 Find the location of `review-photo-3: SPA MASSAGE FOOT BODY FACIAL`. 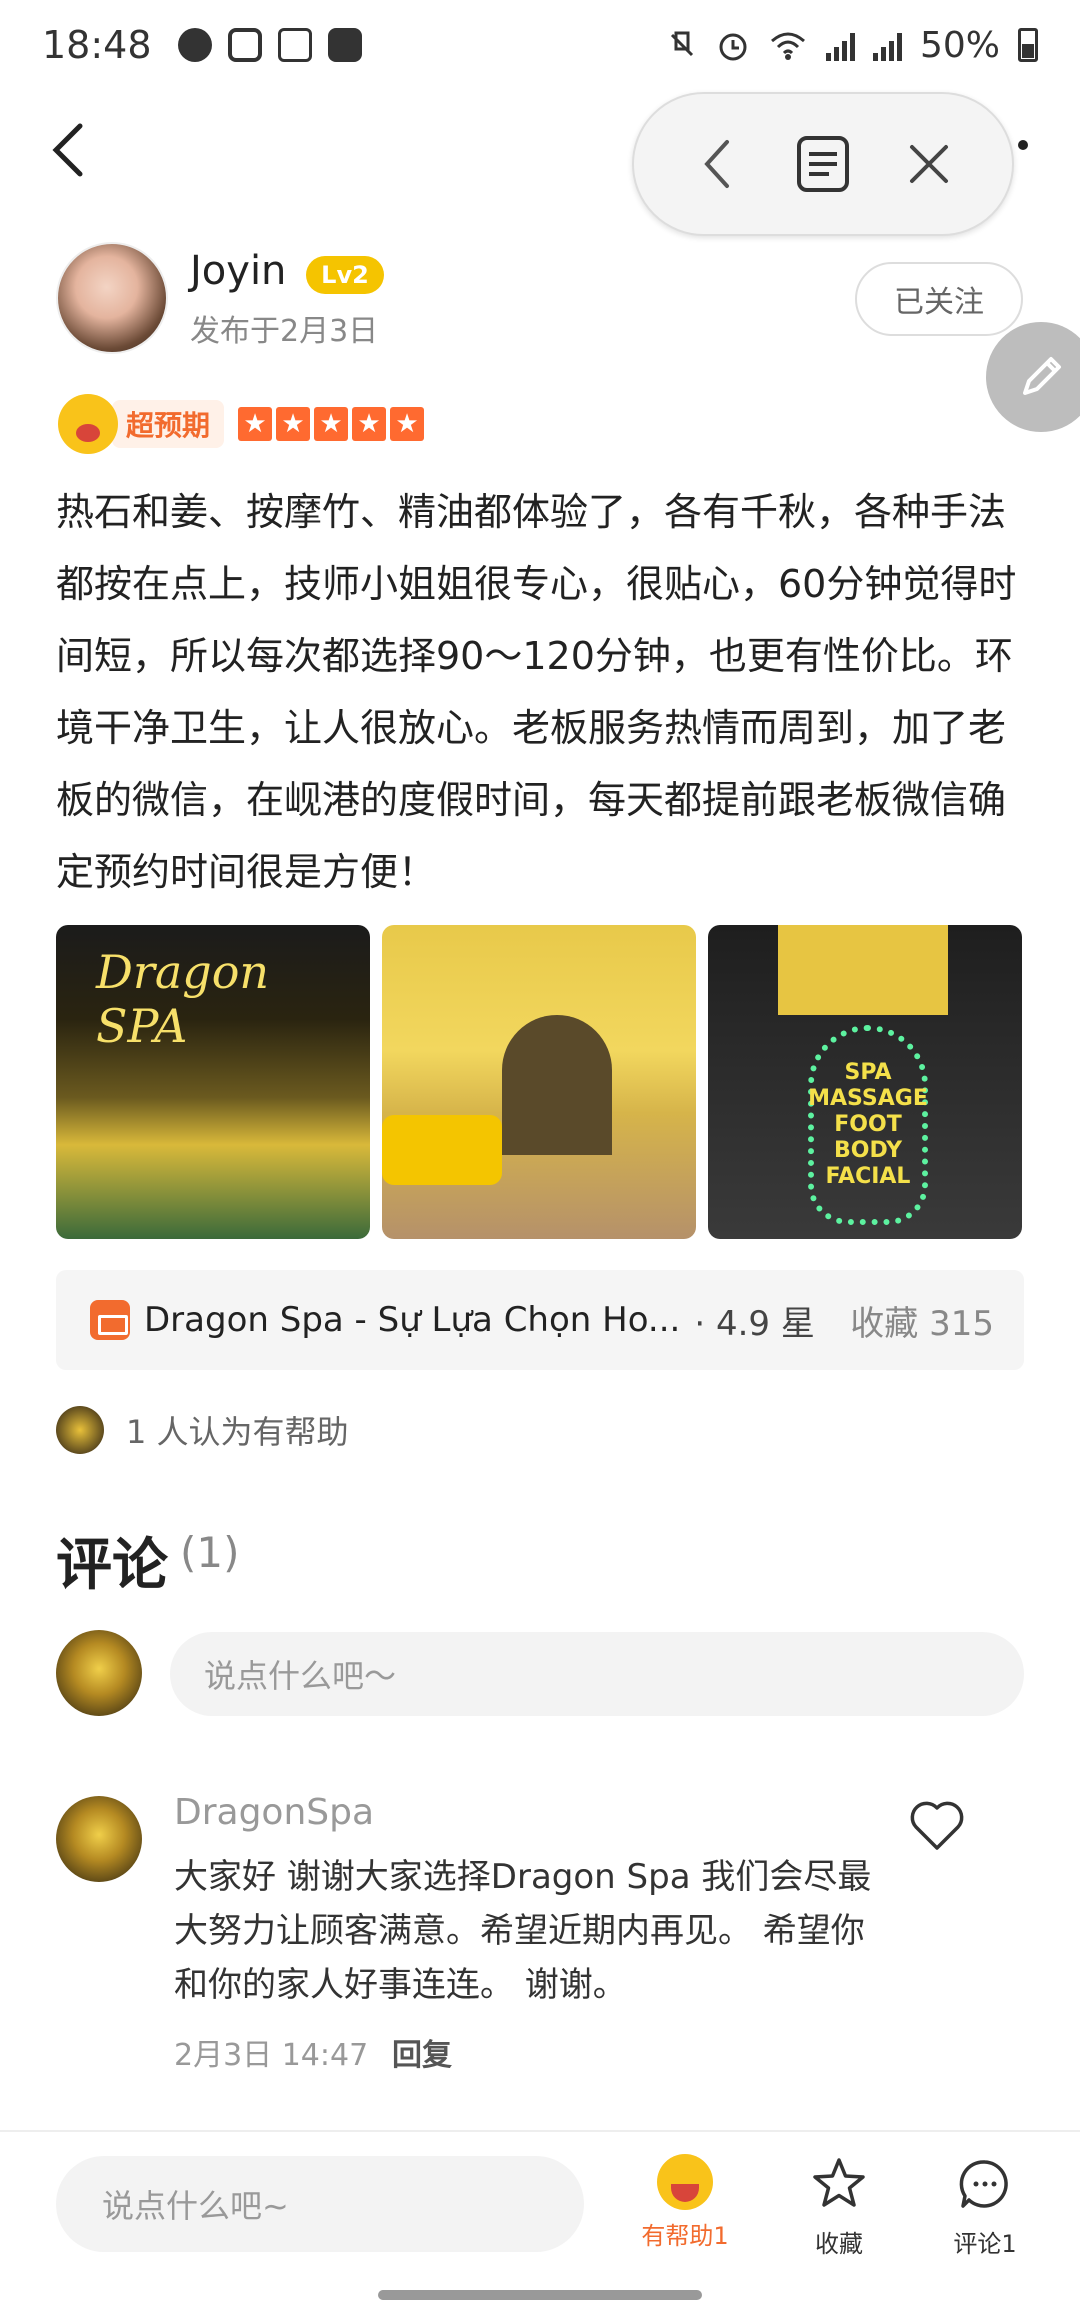

review-photo-3: SPA MASSAGE FOOT BODY FACIAL is located at coordinates (865, 1082).